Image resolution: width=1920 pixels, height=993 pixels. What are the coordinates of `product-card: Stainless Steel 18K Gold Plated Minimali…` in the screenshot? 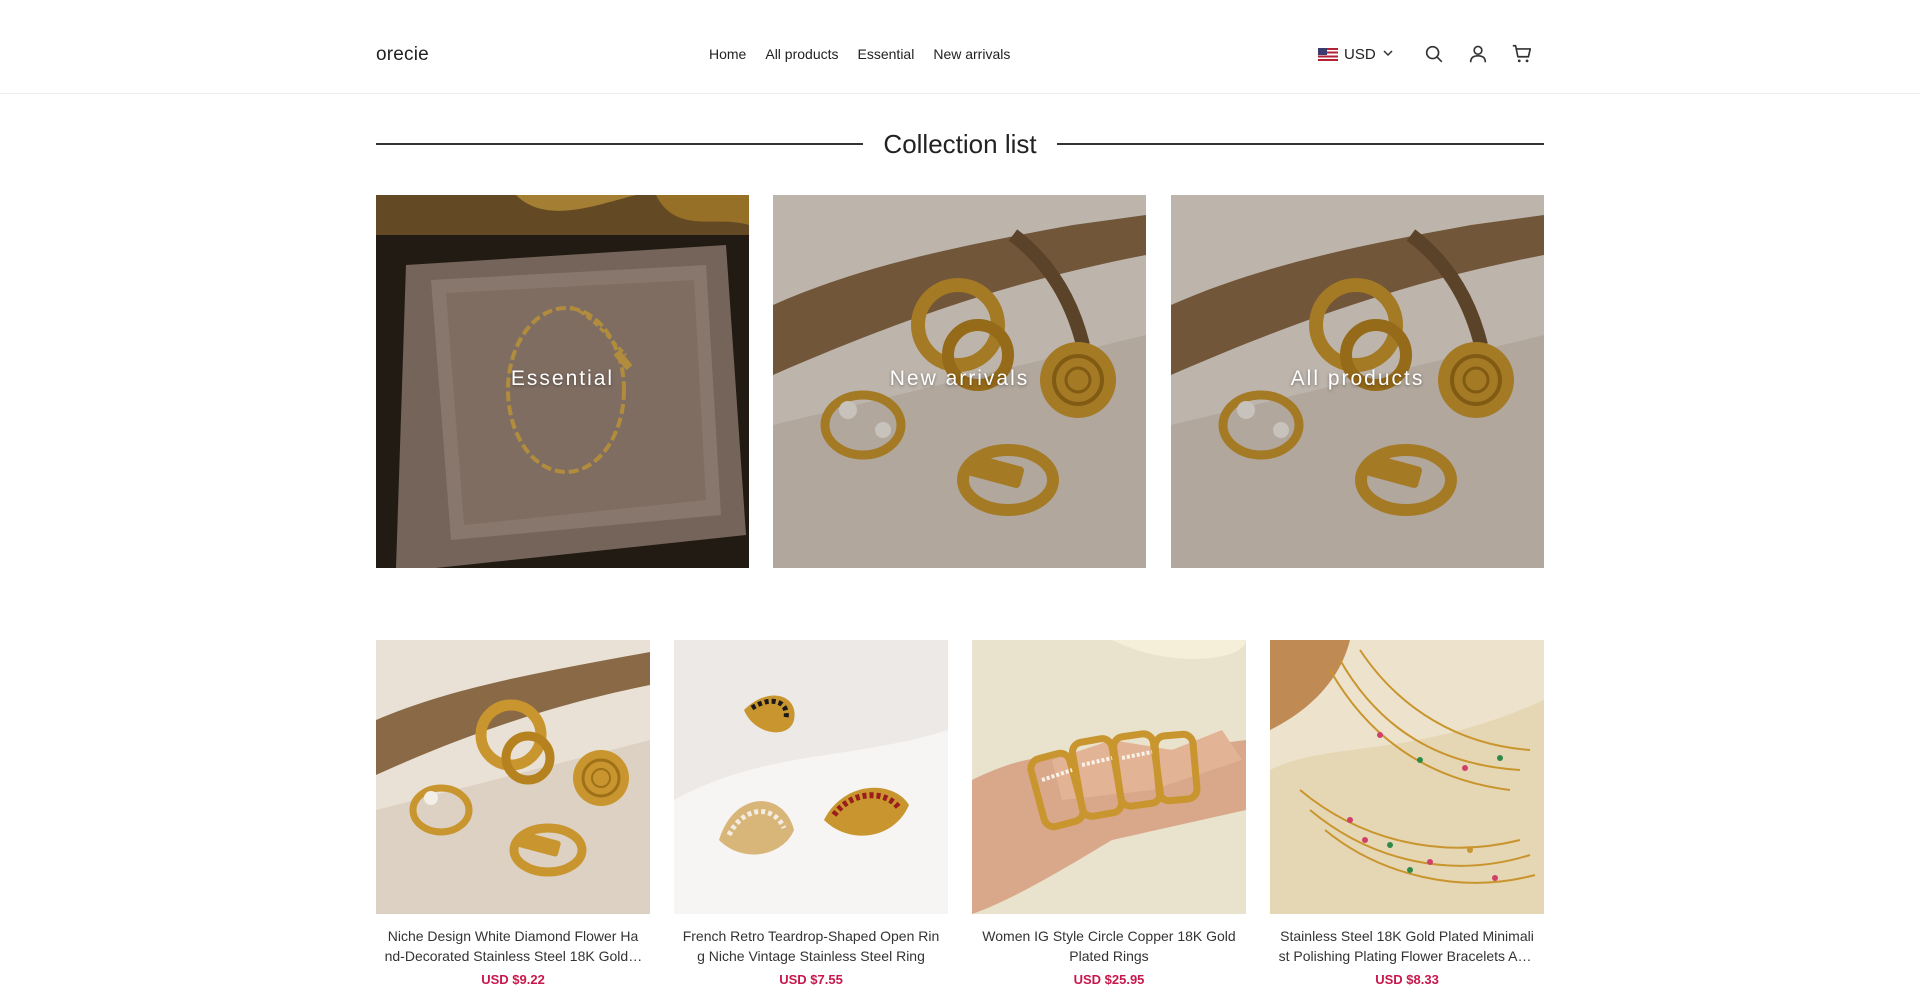 It's located at (1407, 813).